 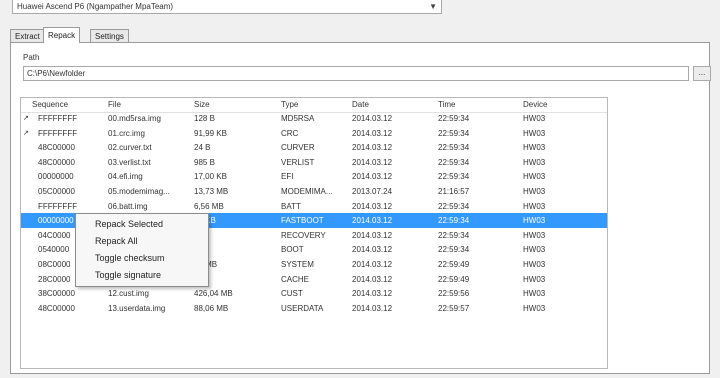 What do you see at coordinates (360, 104) in the screenshot?
I see `column-header-date: Date` at bounding box center [360, 104].